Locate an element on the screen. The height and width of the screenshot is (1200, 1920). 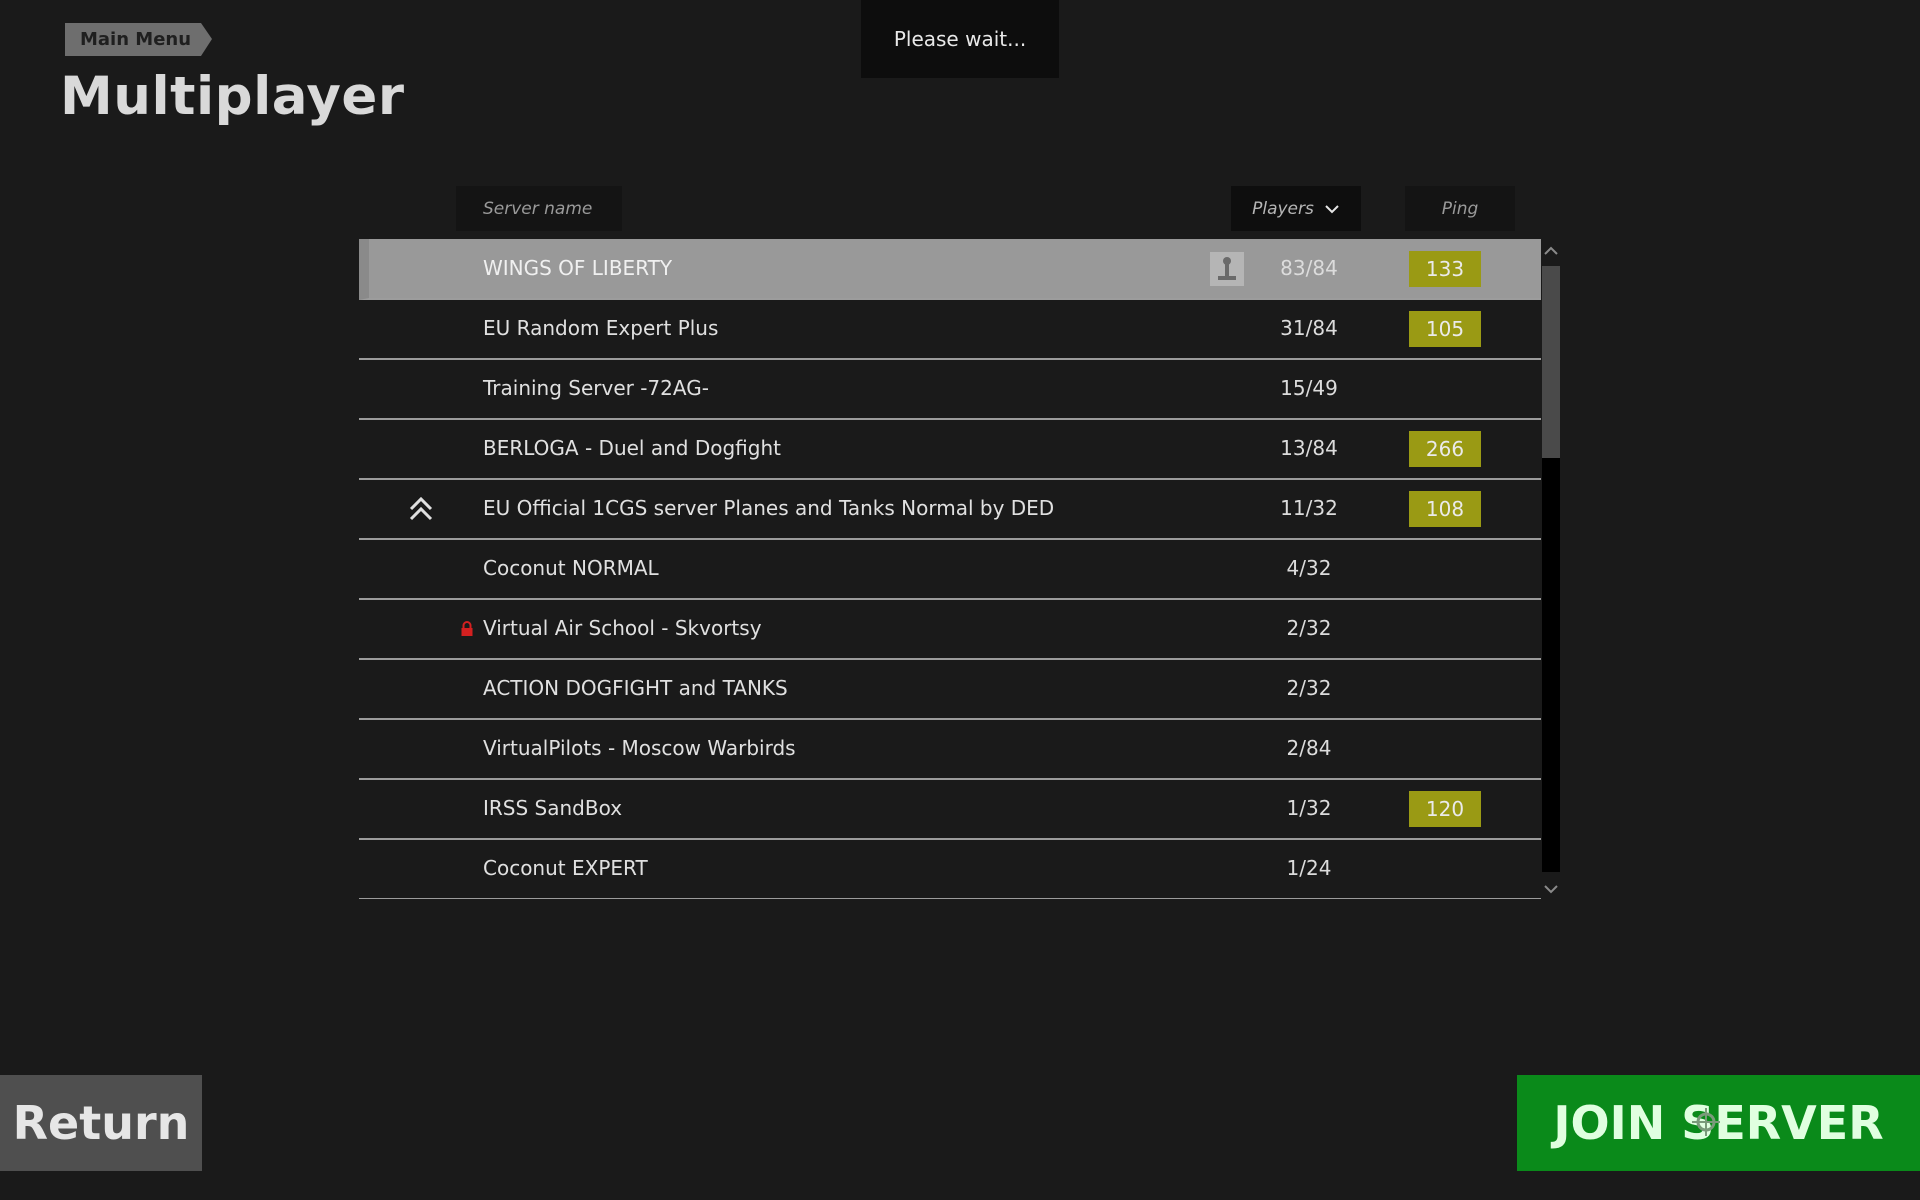
server-players: 83/84 is located at coordinates (1309, 268).